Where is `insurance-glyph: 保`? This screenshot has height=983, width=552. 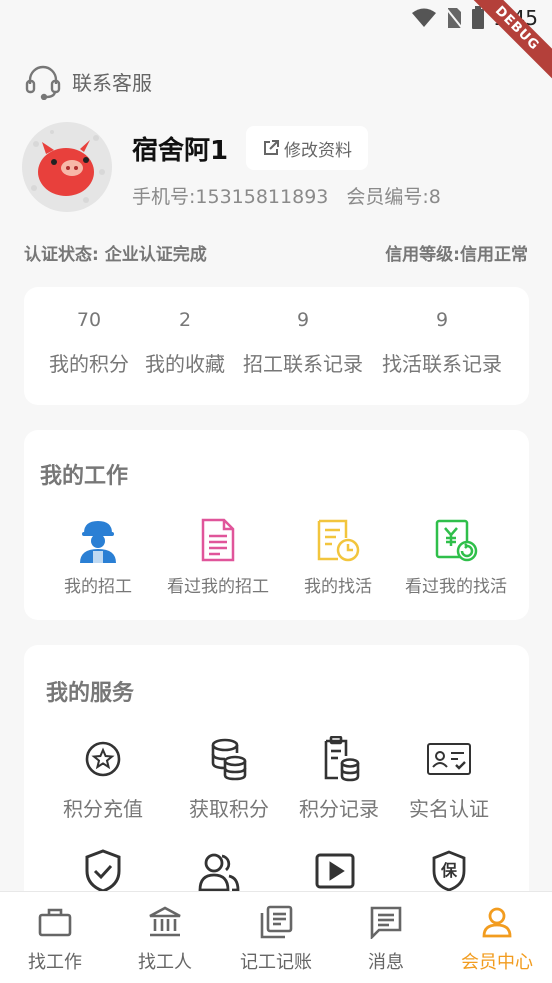
insurance-glyph: 保 is located at coordinates (448, 870).